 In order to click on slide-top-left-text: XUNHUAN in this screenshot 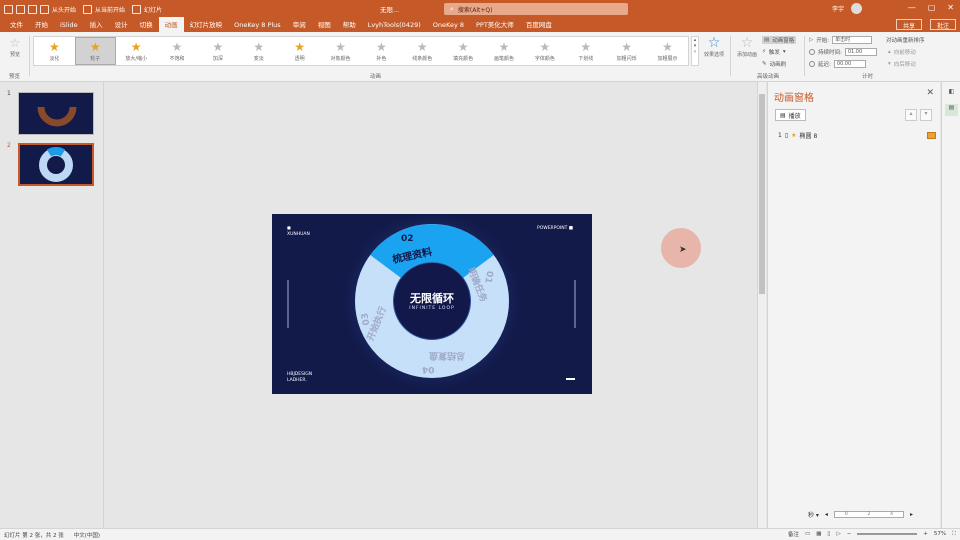, I will do `click(298, 234)`.